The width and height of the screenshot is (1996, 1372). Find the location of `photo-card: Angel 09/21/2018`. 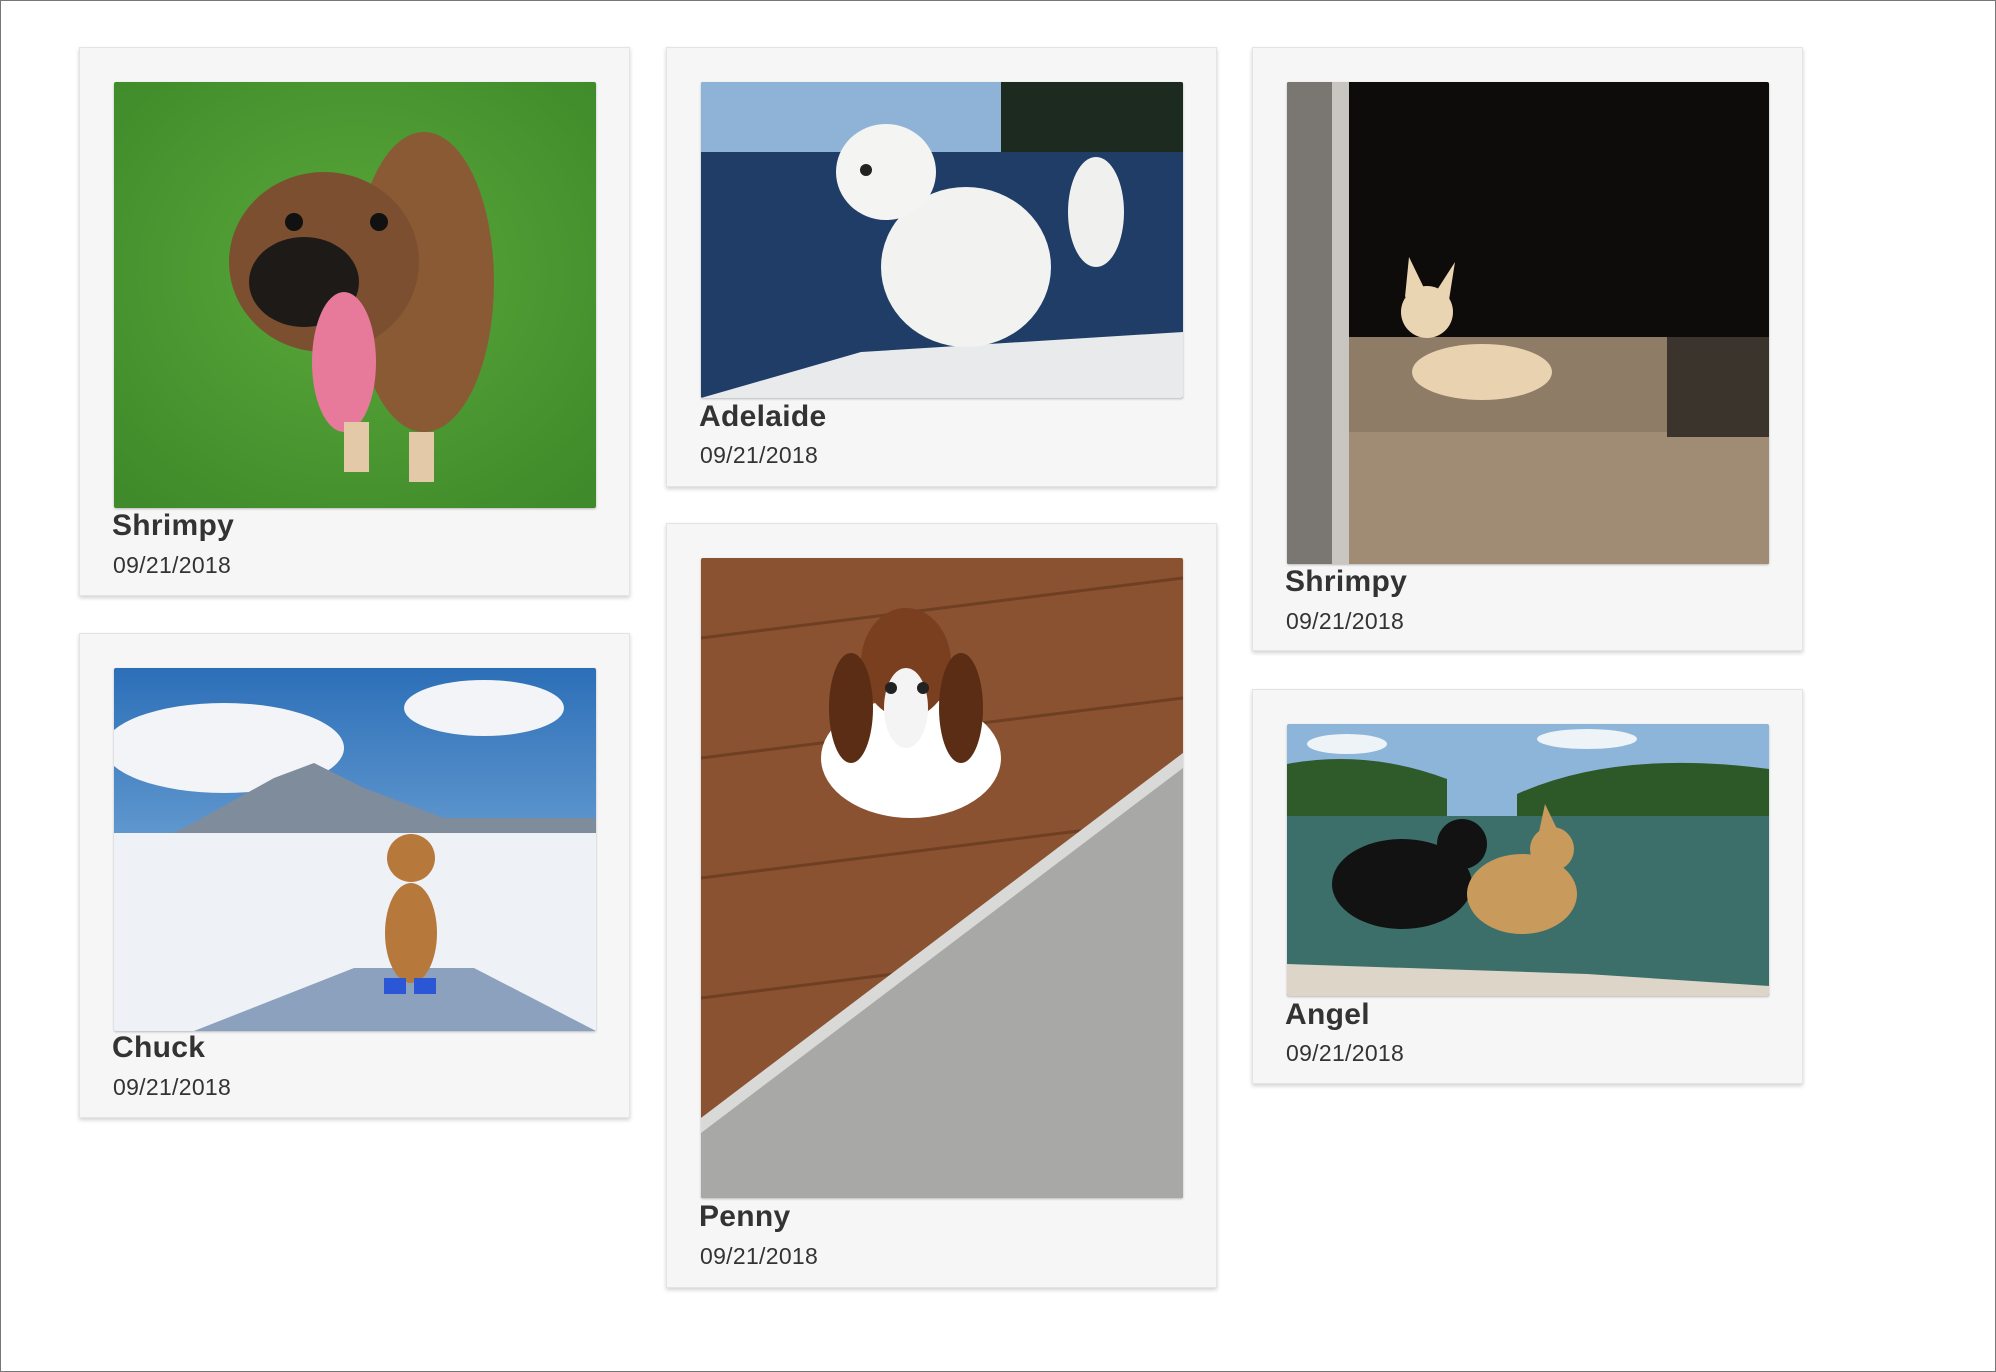

photo-card: Angel 09/21/2018 is located at coordinates (1527, 886).